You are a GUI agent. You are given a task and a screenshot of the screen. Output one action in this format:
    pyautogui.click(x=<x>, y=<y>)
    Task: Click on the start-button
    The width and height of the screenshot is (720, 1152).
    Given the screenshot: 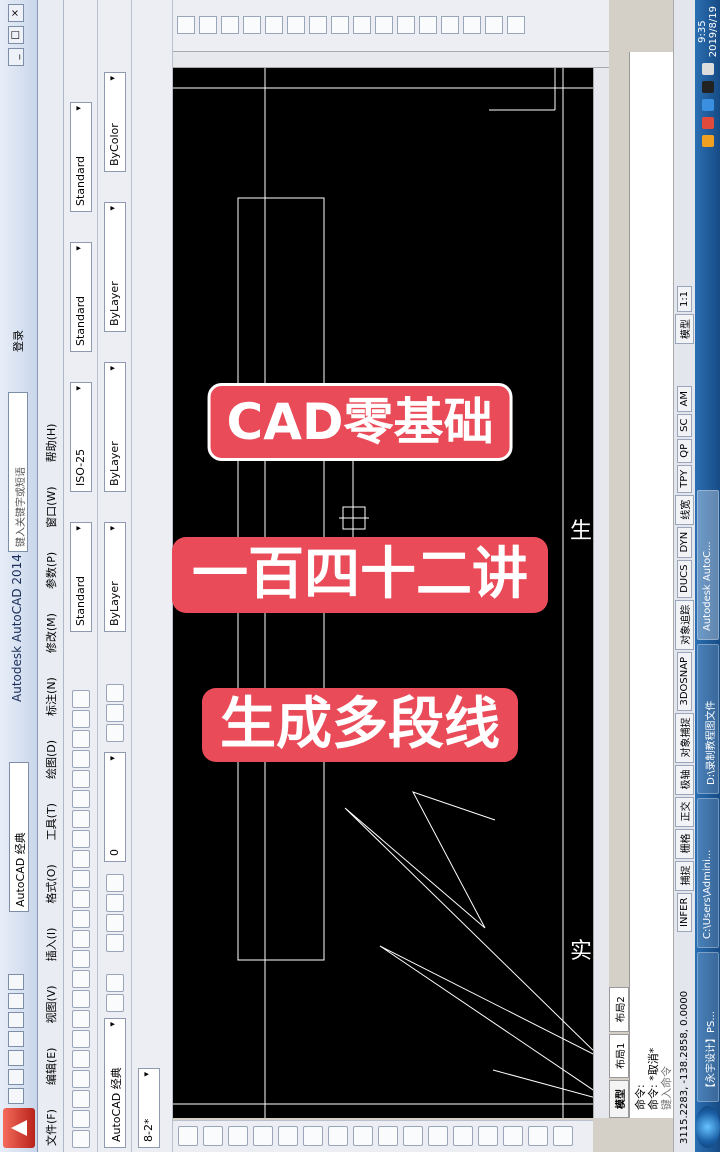 What is the action you would take?
    pyautogui.click(x=707, y=1127)
    